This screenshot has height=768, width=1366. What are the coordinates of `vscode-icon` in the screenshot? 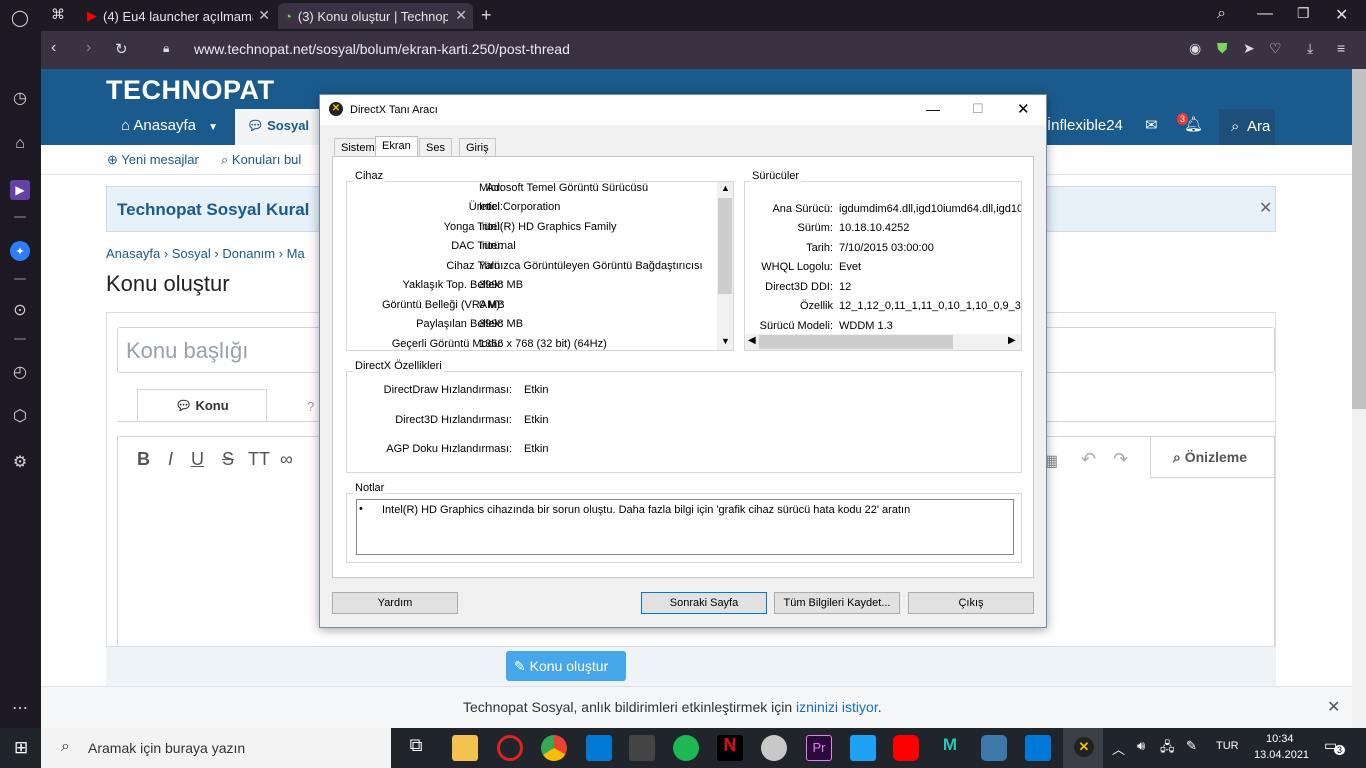 It's located at (1038, 748).